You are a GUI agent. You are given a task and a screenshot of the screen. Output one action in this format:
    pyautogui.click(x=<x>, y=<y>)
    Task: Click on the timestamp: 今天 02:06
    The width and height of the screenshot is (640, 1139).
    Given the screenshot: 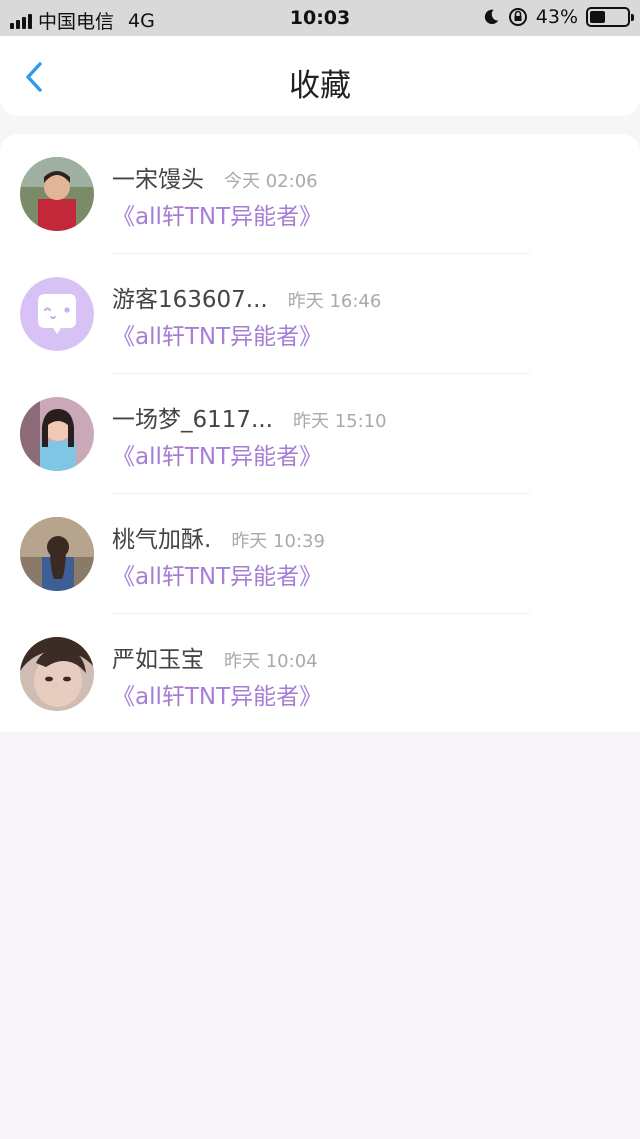 What is the action you would take?
    pyautogui.click(x=271, y=181)
    